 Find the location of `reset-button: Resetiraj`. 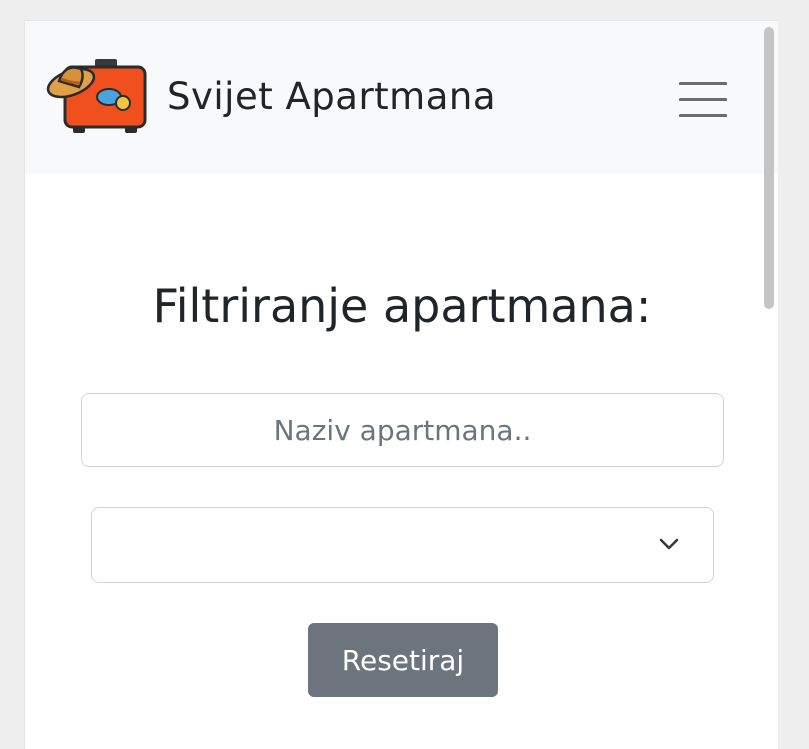

reset-button: Resetiraj is located at coordinates (403, 660).